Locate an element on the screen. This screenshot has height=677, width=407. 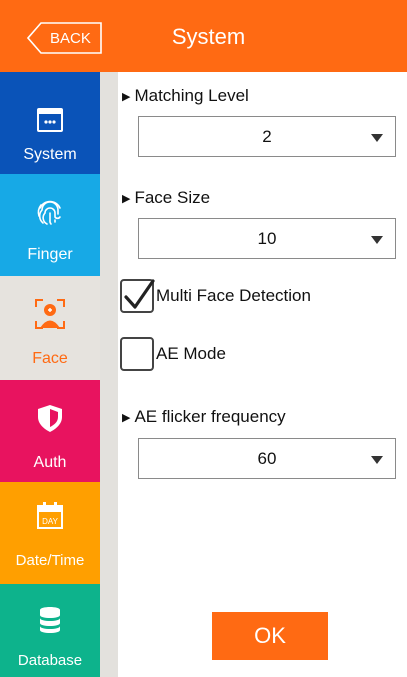
sidebar-item-face: Face is located at coordinates (50, 328).